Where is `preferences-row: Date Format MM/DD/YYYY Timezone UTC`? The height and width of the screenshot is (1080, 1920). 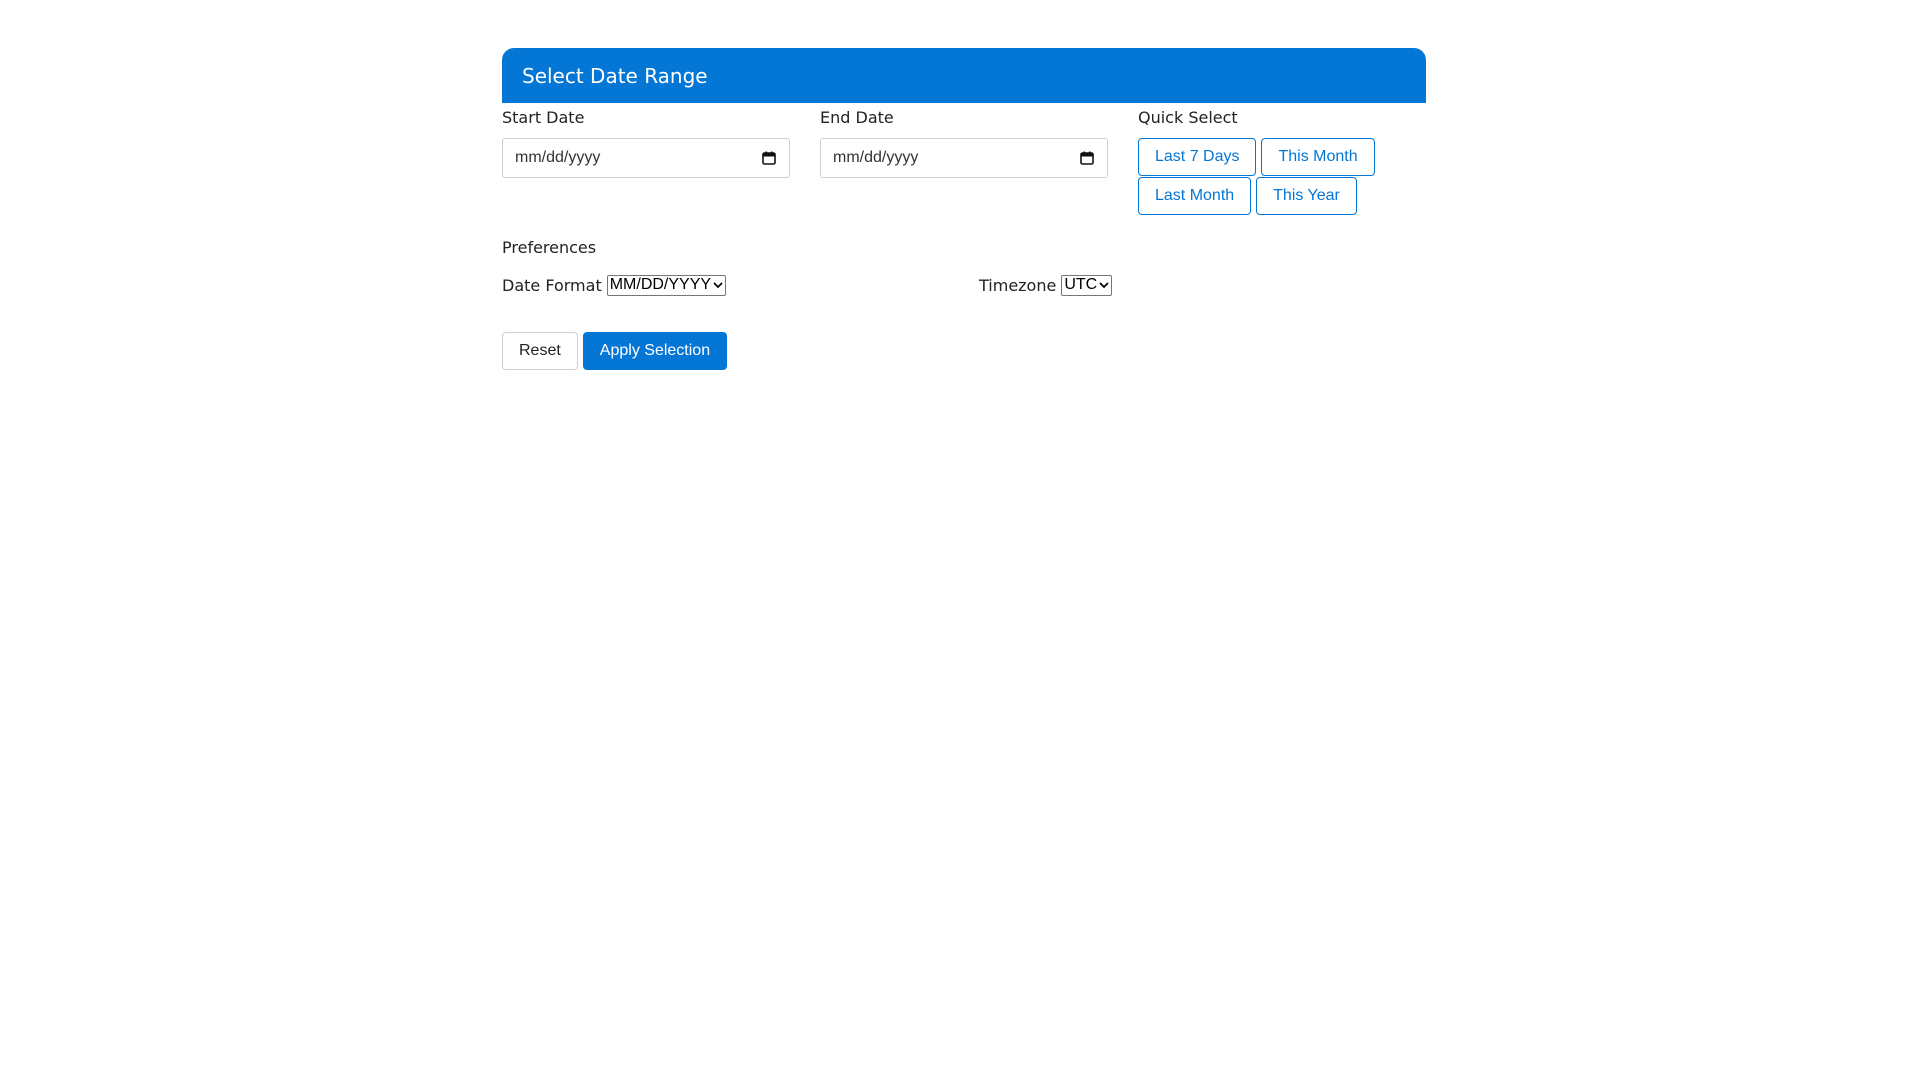 preferences-row: Date Format MM/DD/YYYY Timezone UTC is located at coordinates (964, 285).